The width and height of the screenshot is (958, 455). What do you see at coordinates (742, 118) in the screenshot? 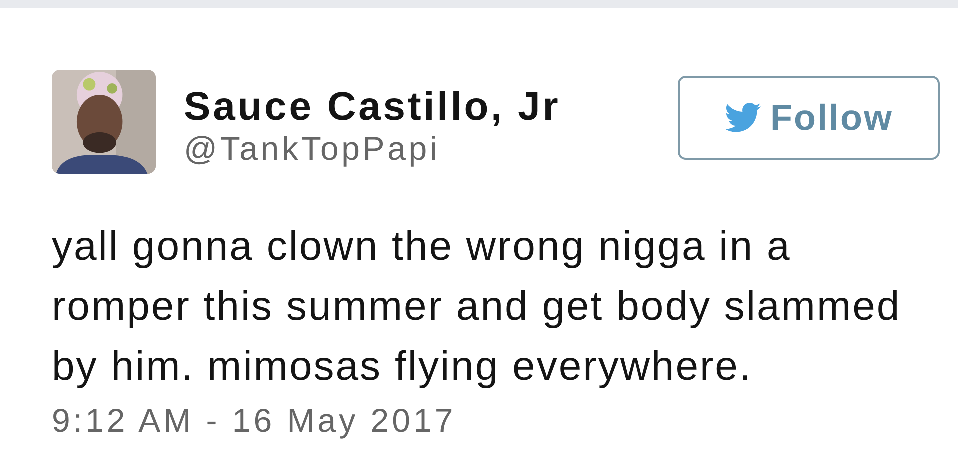
I see `bird-icon` at bounding box center [742, 118].